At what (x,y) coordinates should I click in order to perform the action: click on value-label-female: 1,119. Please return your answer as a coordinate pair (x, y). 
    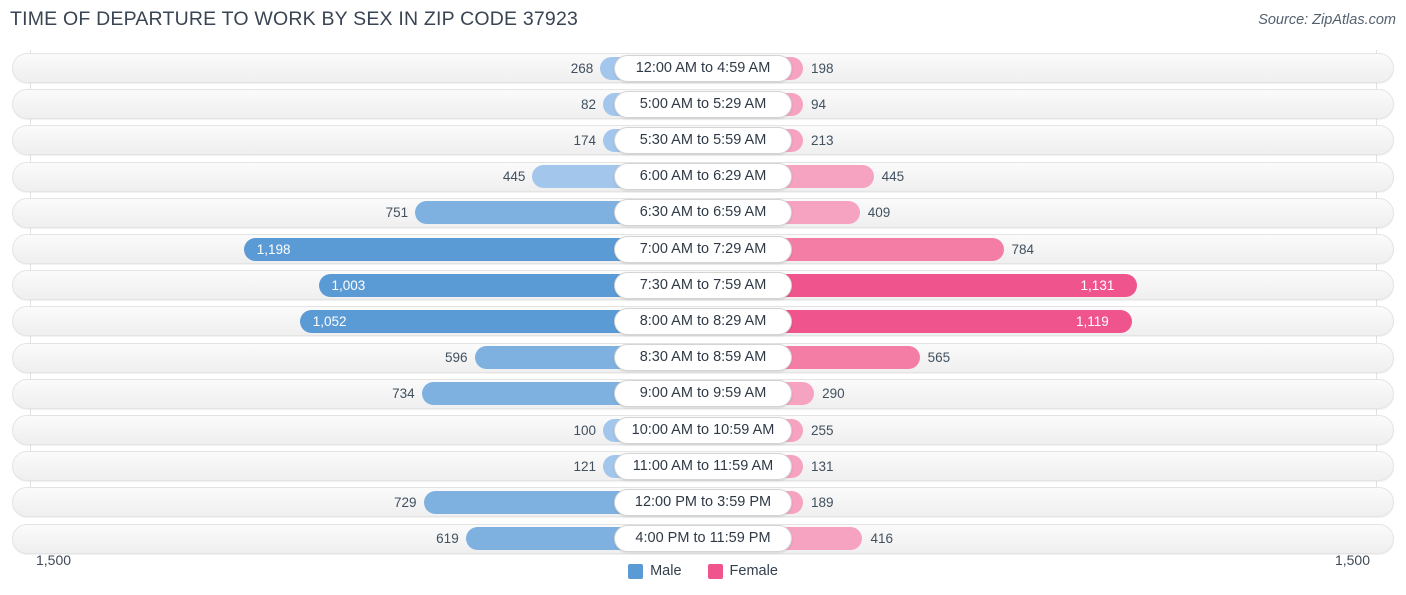
    Looking at the image, I should click on (1092, 321).